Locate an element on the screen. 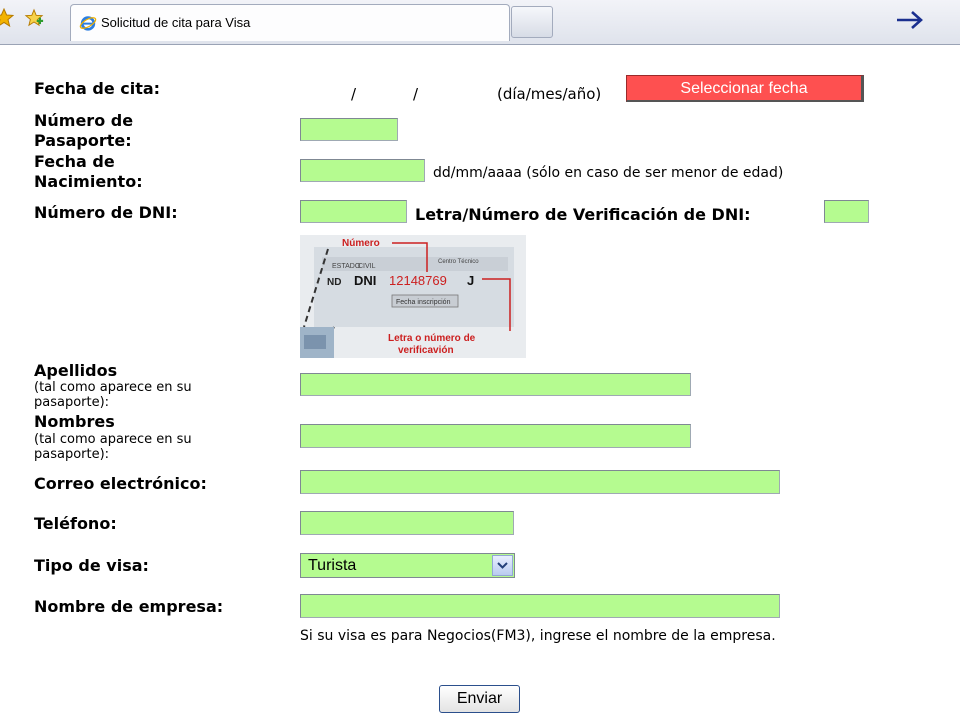 This screenshot has height=720, width=960. birth-date-input is located at coordinates (362, 170).